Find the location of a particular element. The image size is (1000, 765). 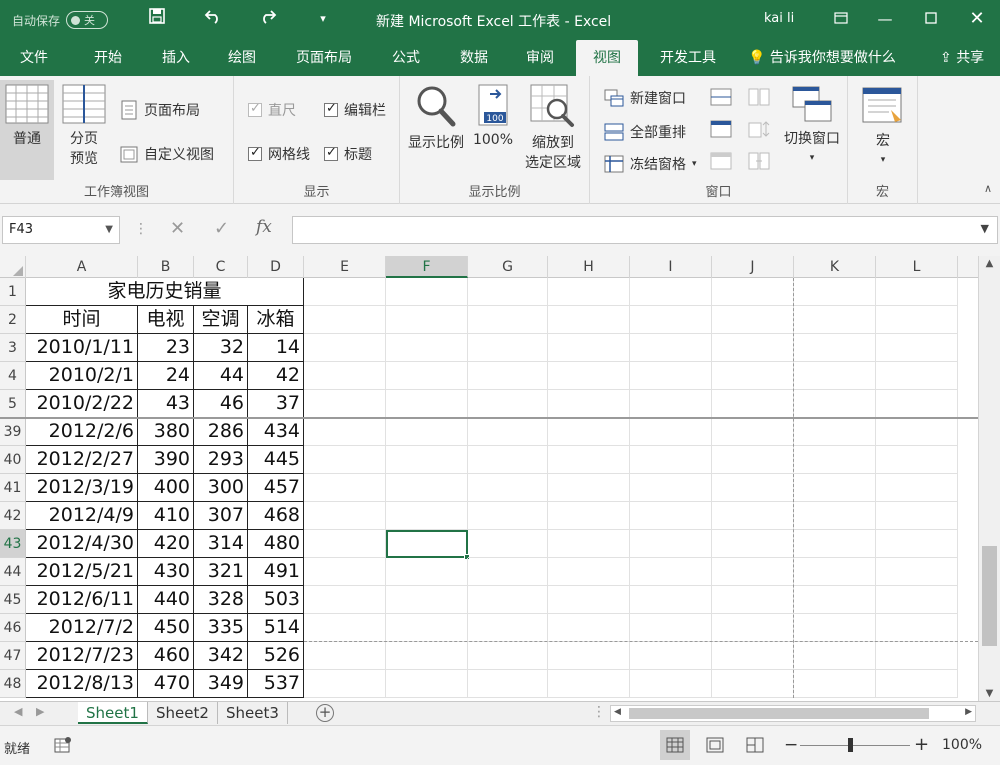

ac-cell: 342 is located at coordinates (221, 656).